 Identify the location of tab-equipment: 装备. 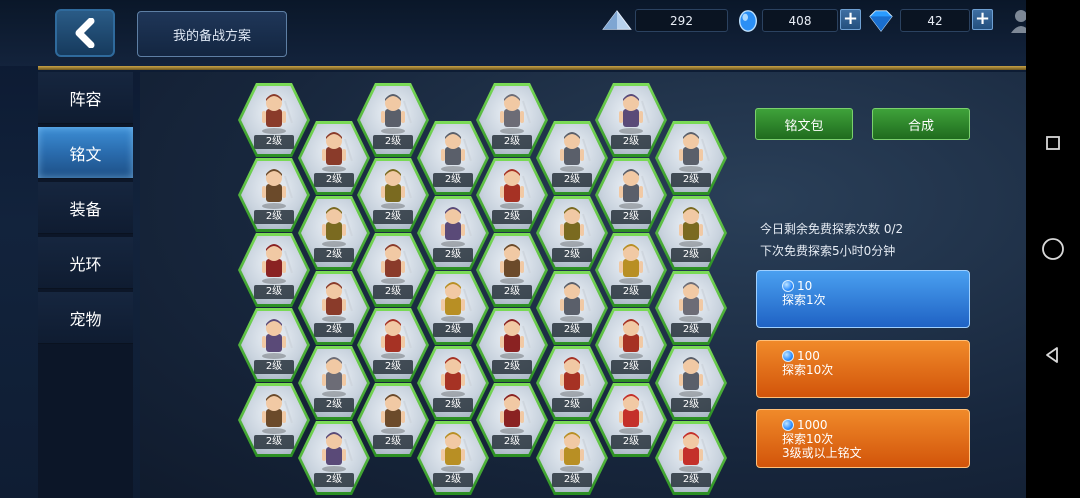
(85, 208).